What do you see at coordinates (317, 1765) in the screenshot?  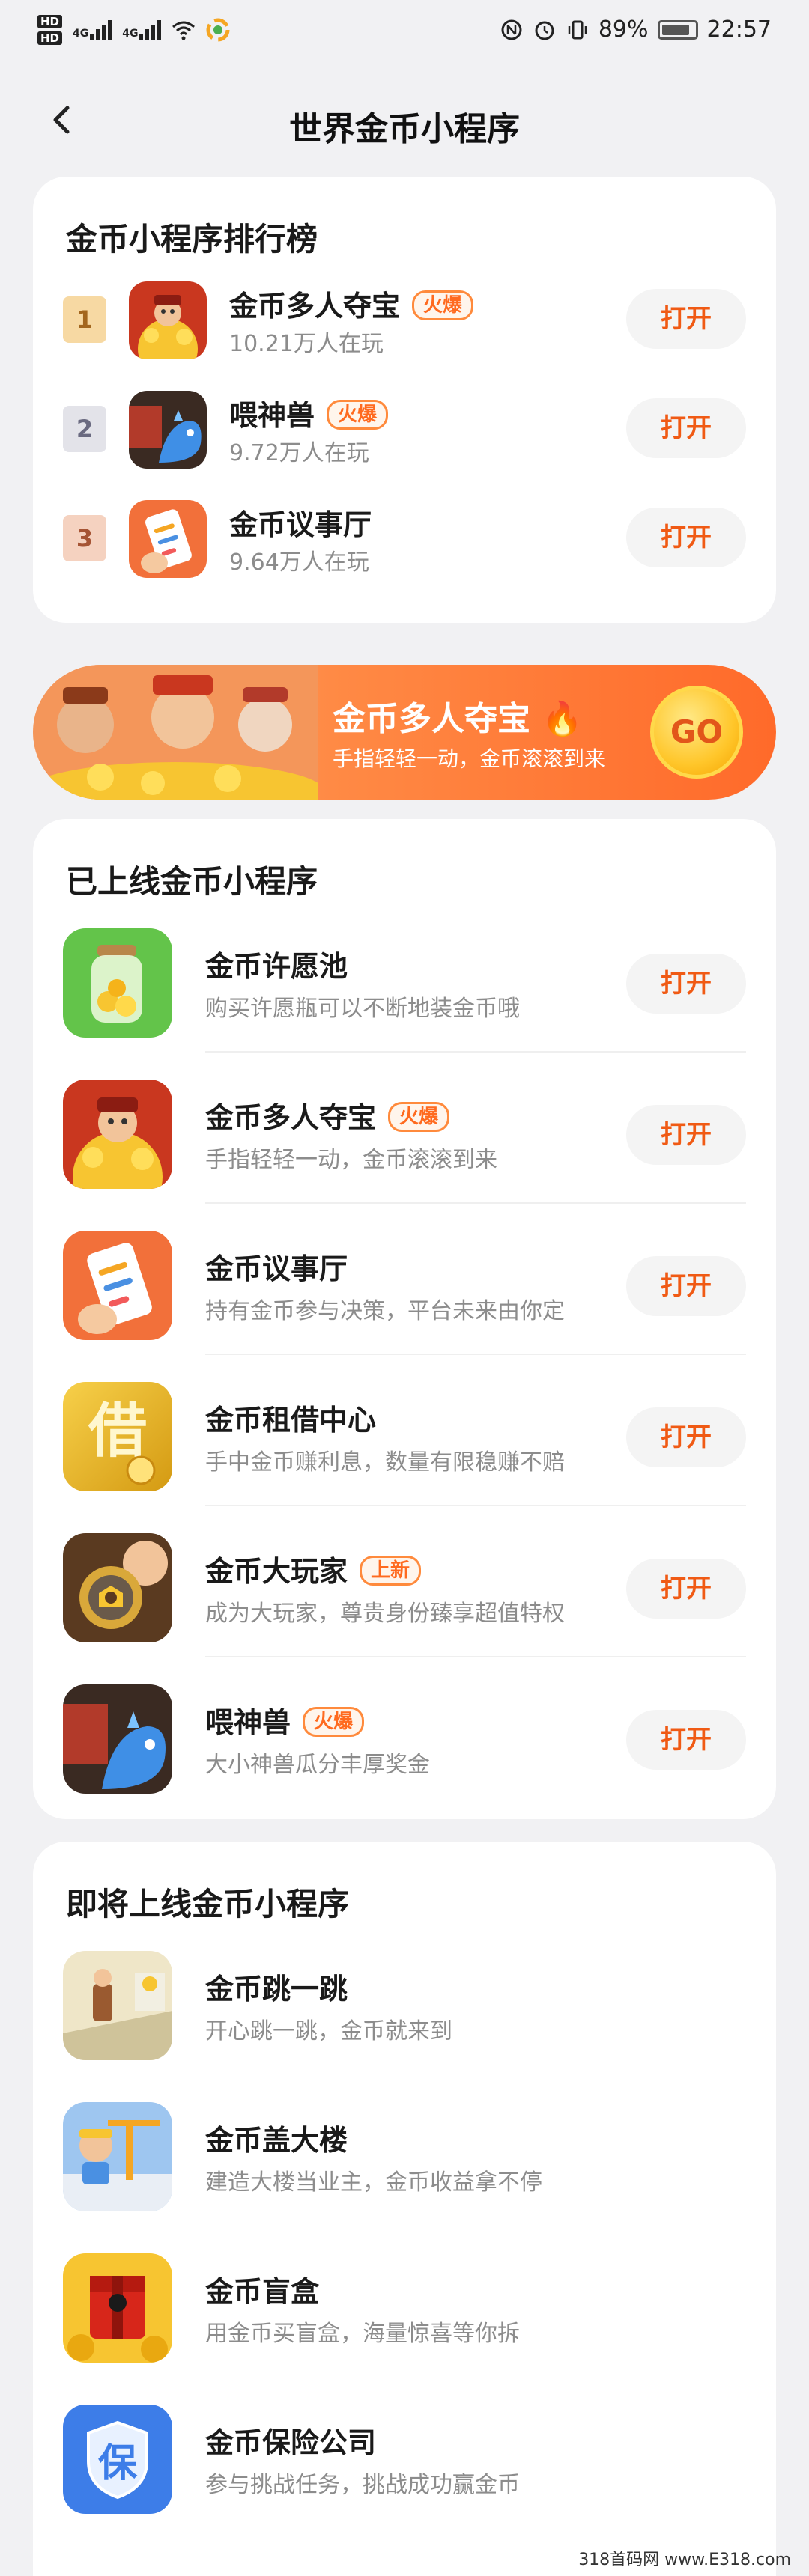 I see `app-description: 大小神兽瓜分丰厚奖金` at bounding box center [317, 1765].